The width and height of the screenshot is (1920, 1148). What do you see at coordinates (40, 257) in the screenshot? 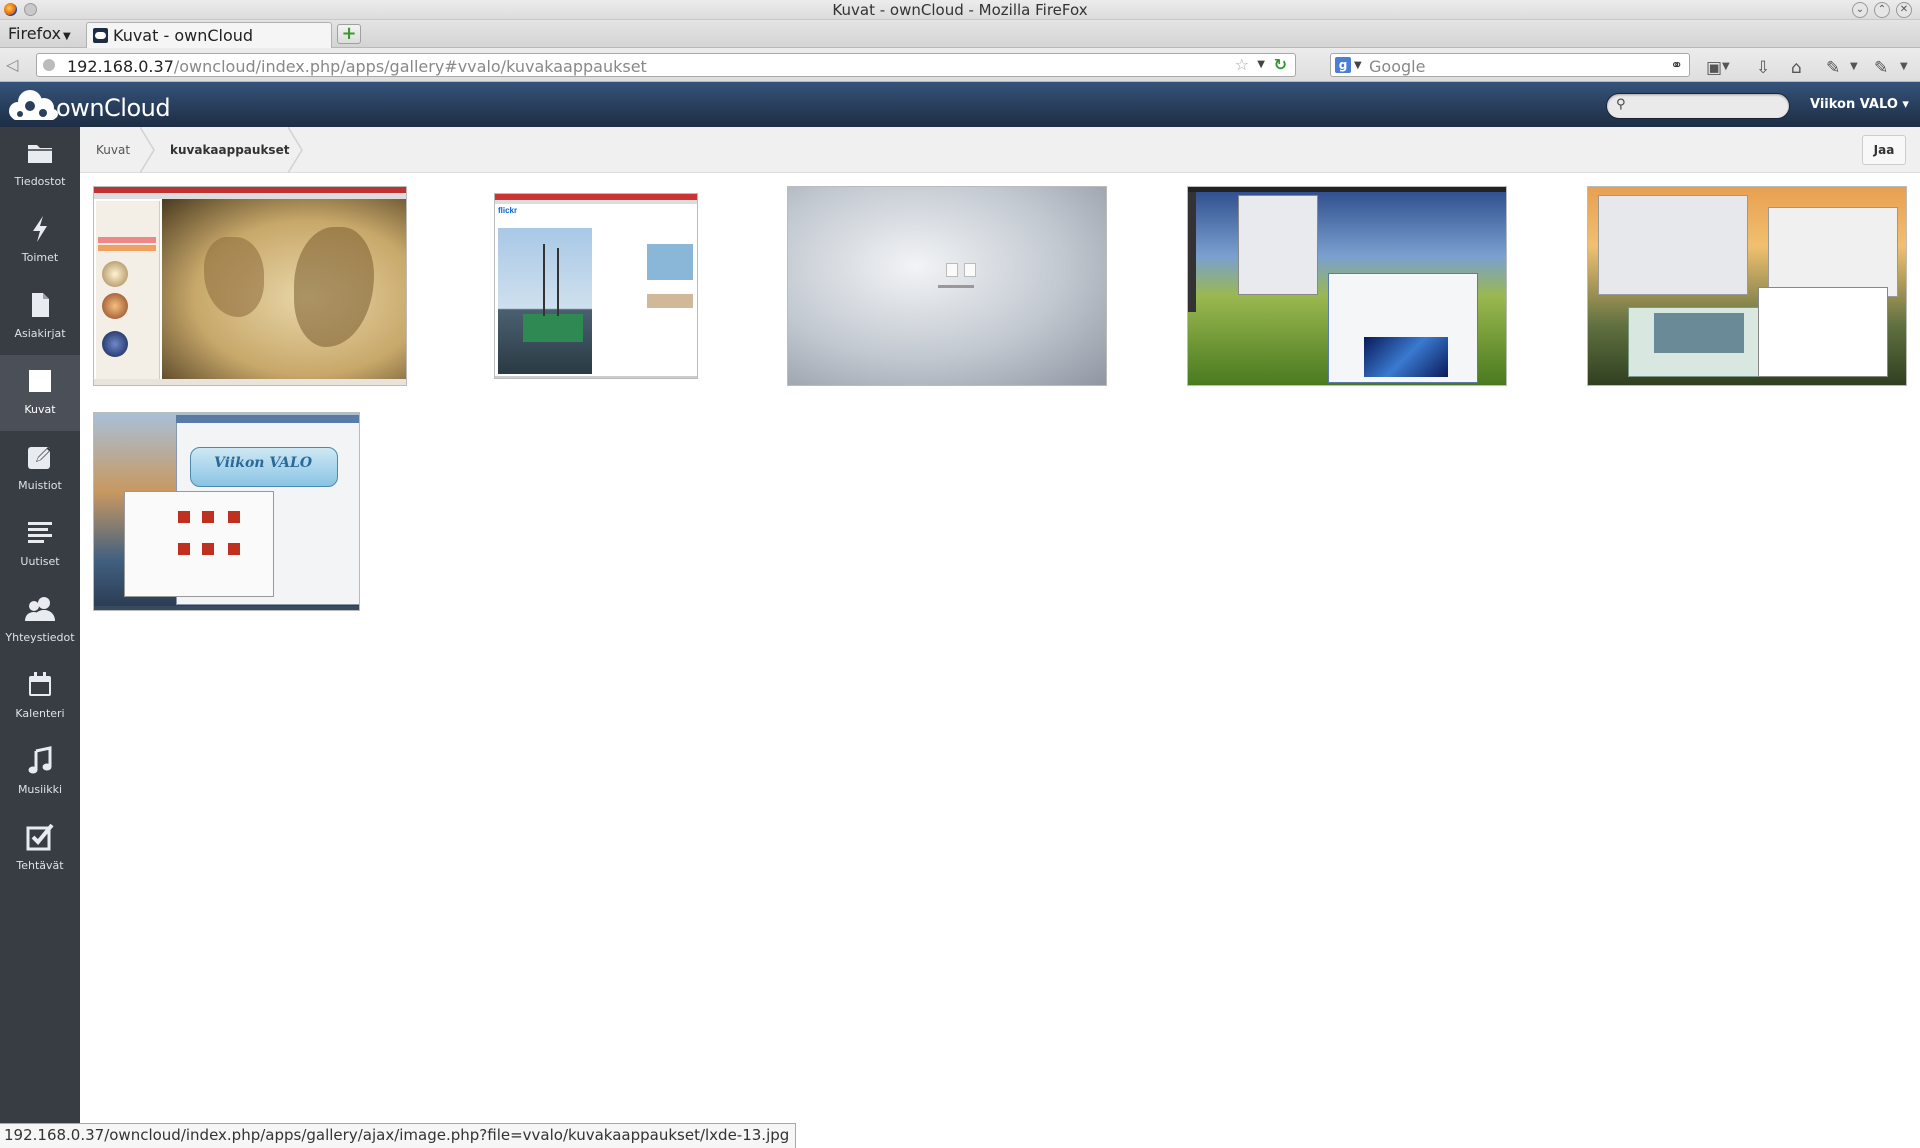
I see `sidebar-item-label: Toimet` at bounding box center [40, 257].